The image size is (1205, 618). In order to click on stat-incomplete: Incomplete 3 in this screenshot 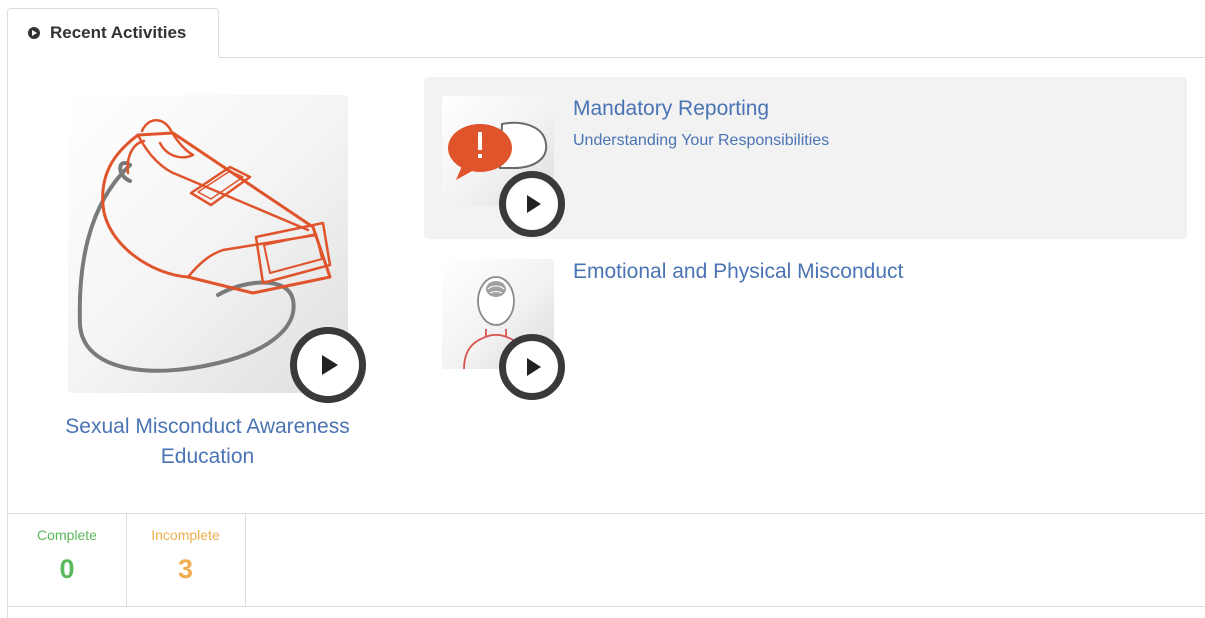, I will do `click(186, 560)`.